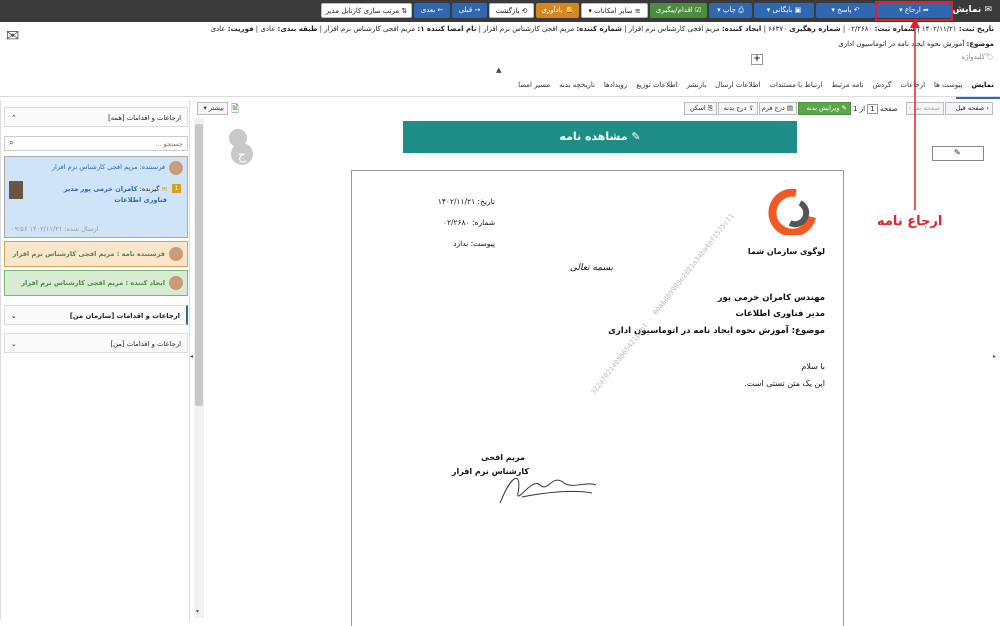 This screenshot has width=1000, height=626. What do you see at coordinates (547, 488) in the screenshot?
I see `signature-image` at bounding box center [547, 488].